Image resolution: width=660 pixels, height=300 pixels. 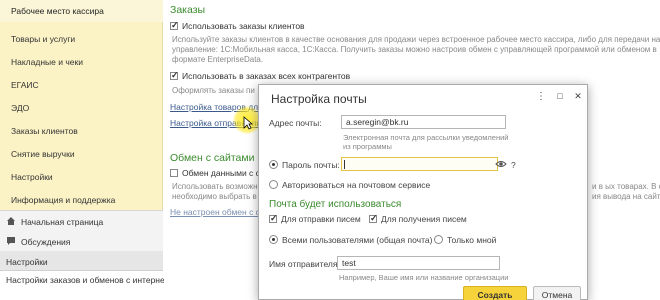 I want to click on password-radio-row: Пароль почты:, so click(x=304, y=165).